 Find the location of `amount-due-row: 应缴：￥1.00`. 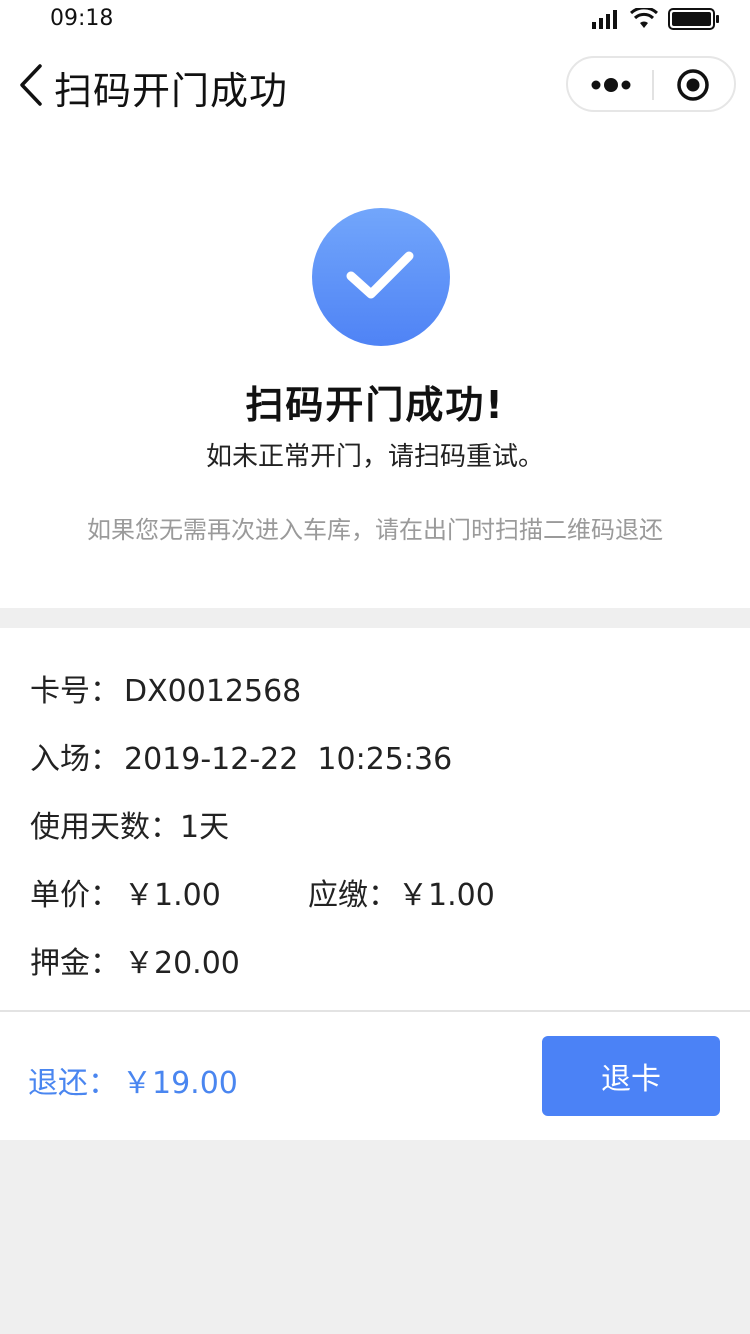

amount-due-row: 应缴：￥1.00 is located at coordinates (401, 892).